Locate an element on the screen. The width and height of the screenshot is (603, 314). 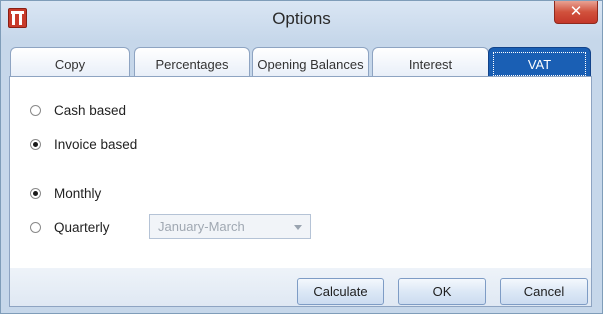
focus-rect is located at coordinates (539, 64).